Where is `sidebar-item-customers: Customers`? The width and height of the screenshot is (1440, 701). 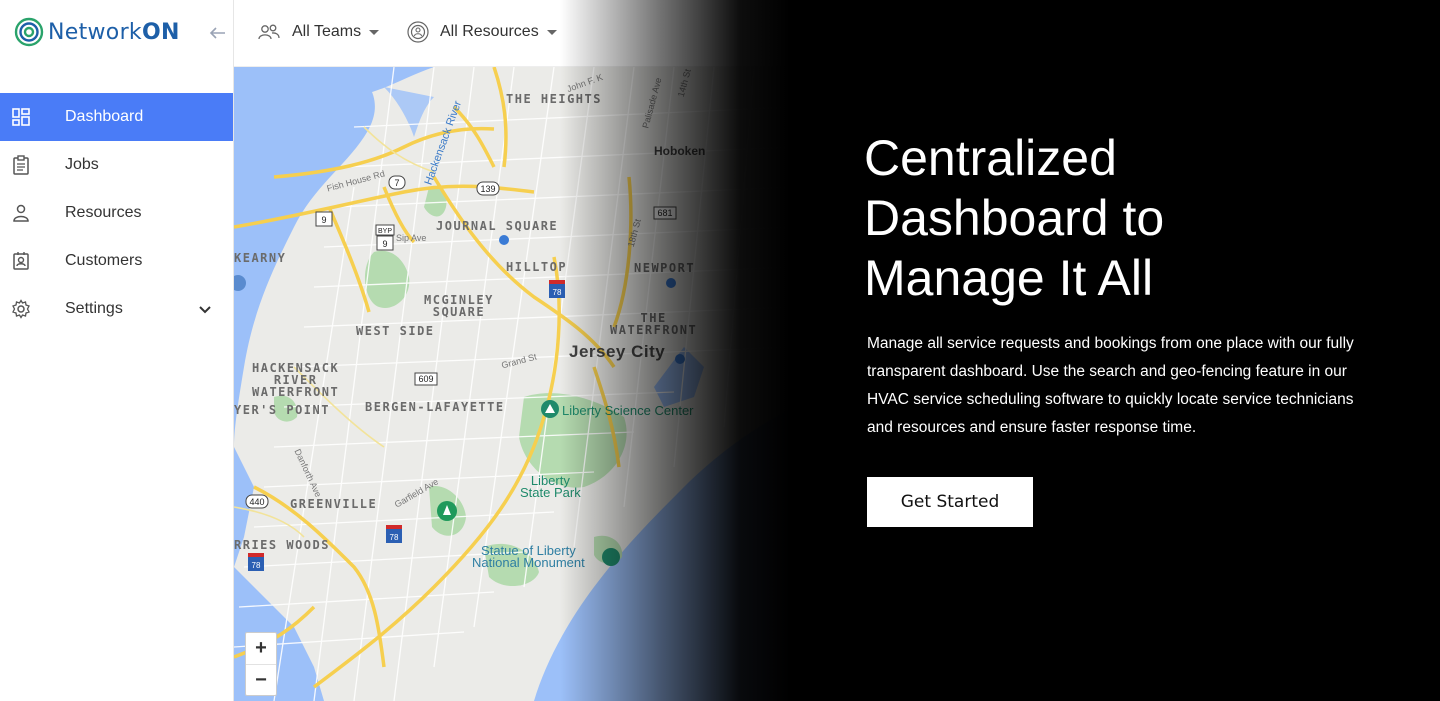
sidebar-item-customers: Customers is located at coordinates (116, 261).